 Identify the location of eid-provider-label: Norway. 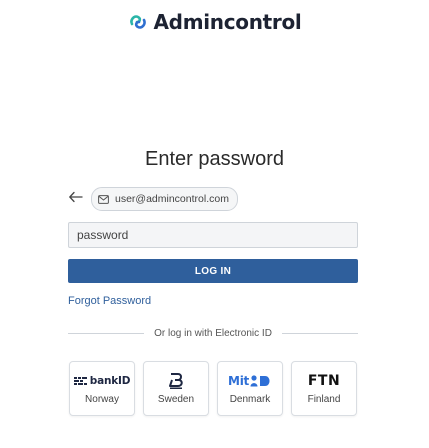
(102, 399).